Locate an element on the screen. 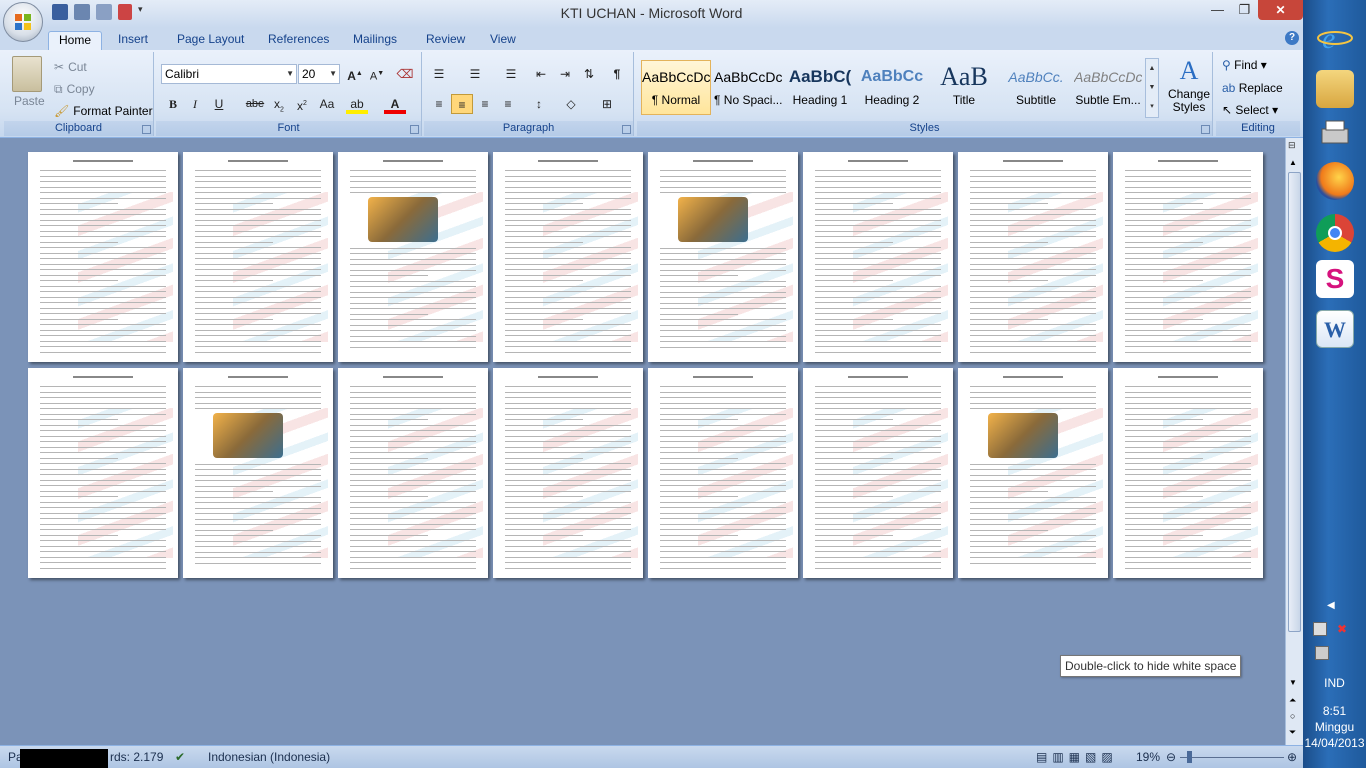 The height and width of the screenshot is (768, 1366). multilevel-list-icon: ☰ is located at coordinates (511, 74).